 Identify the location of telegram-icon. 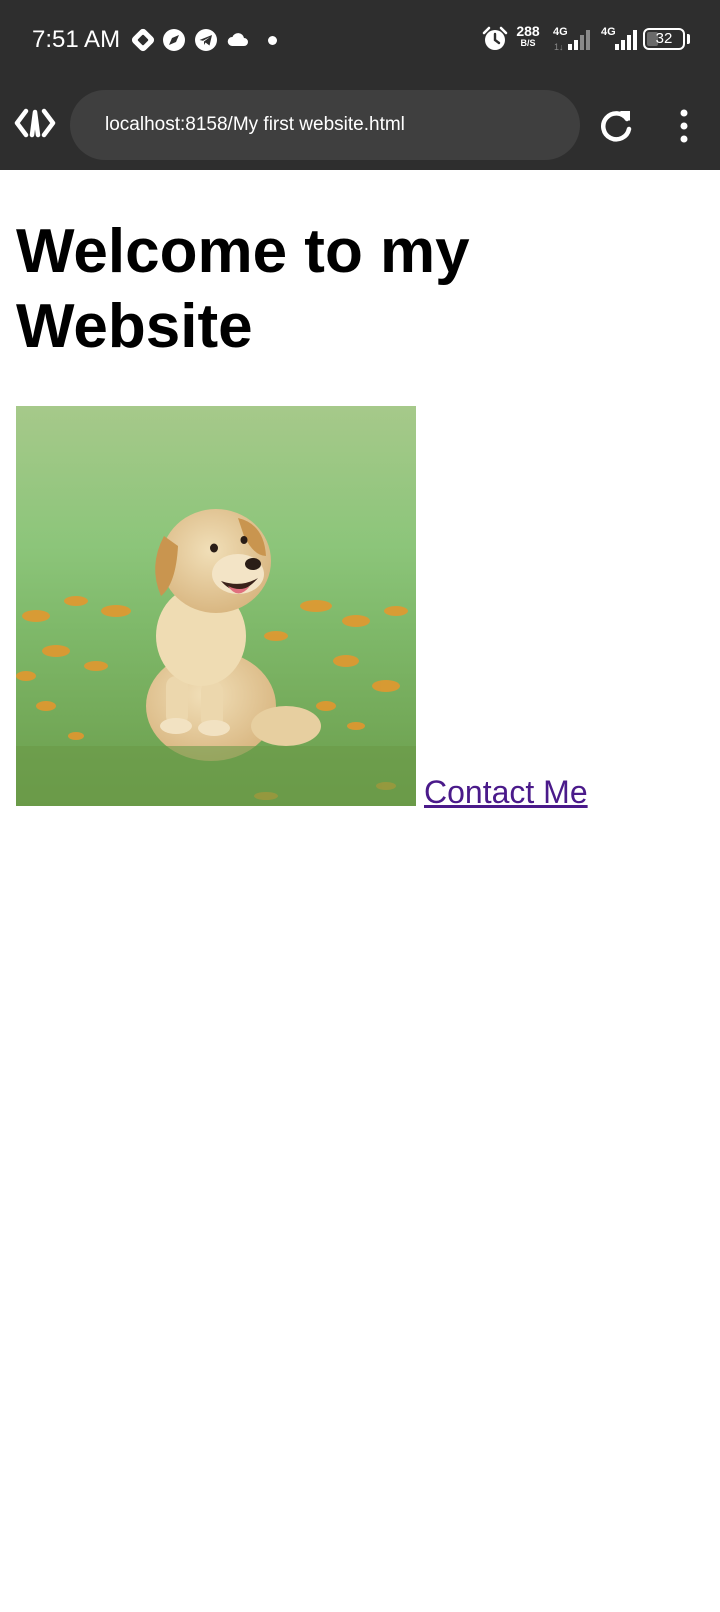
(206, 40).